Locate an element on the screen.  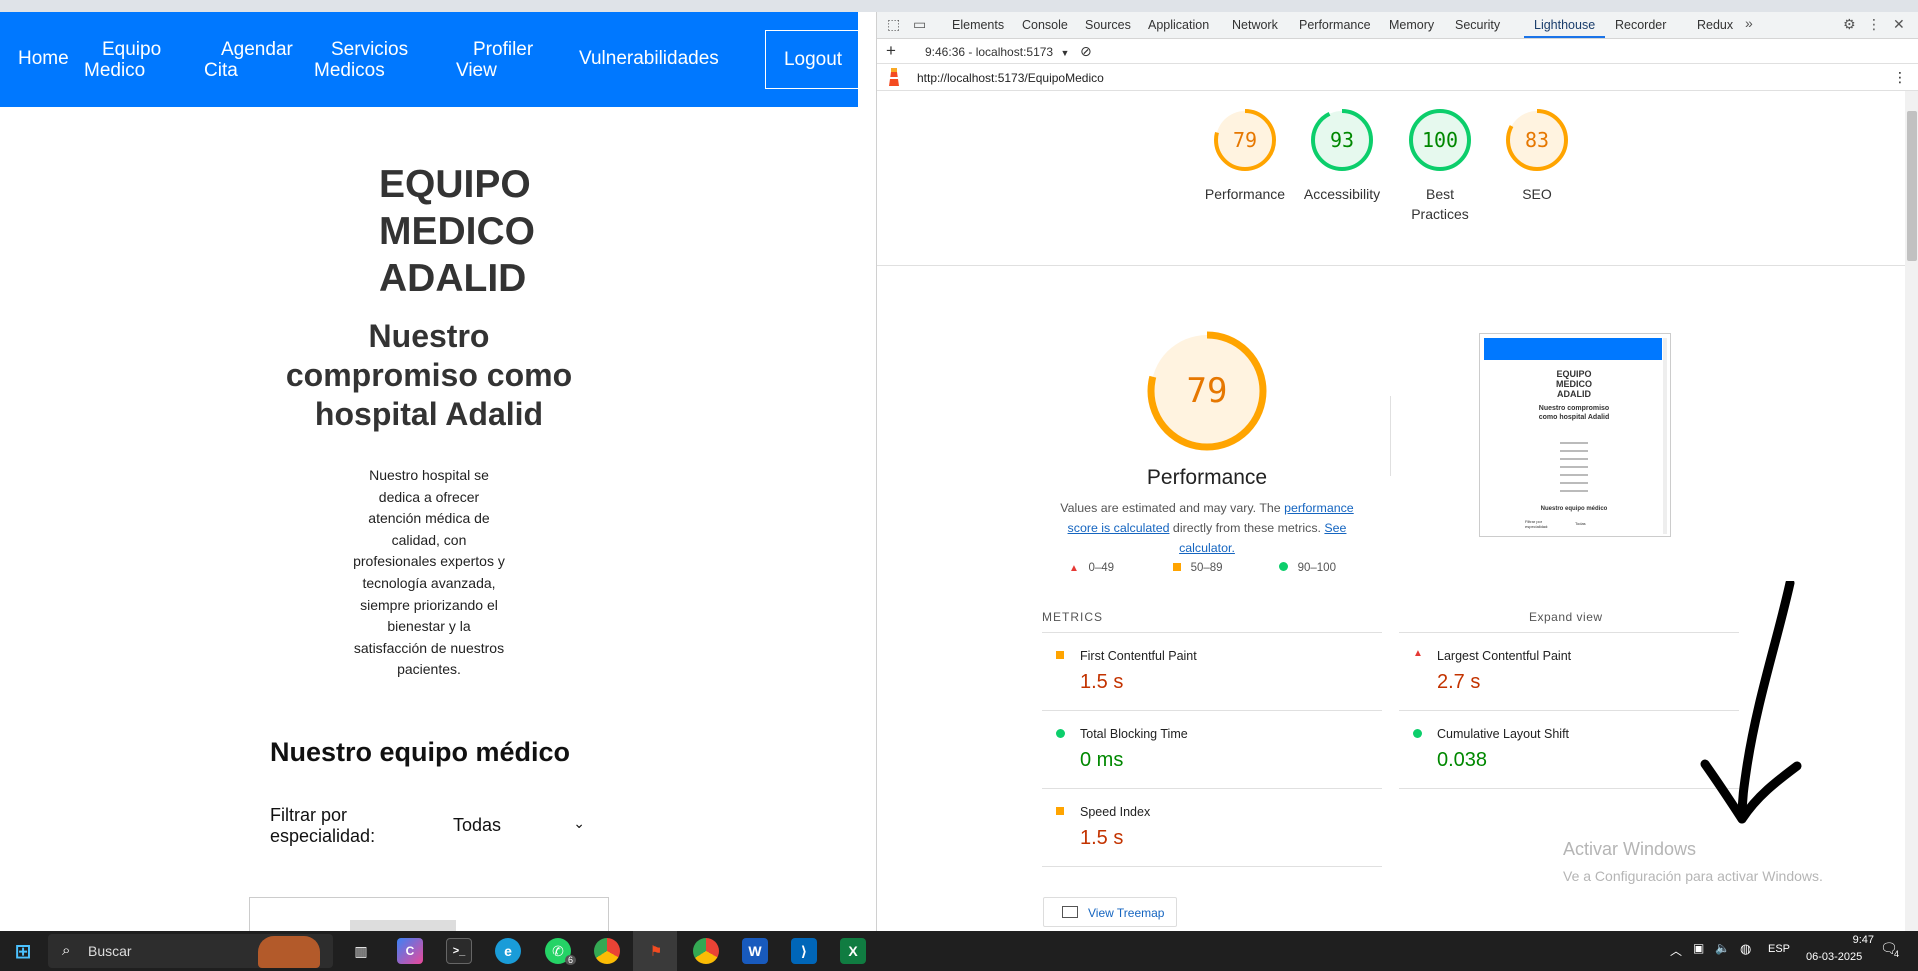
performance-gauge-large: 79 is located at coordinates (1207, 391).